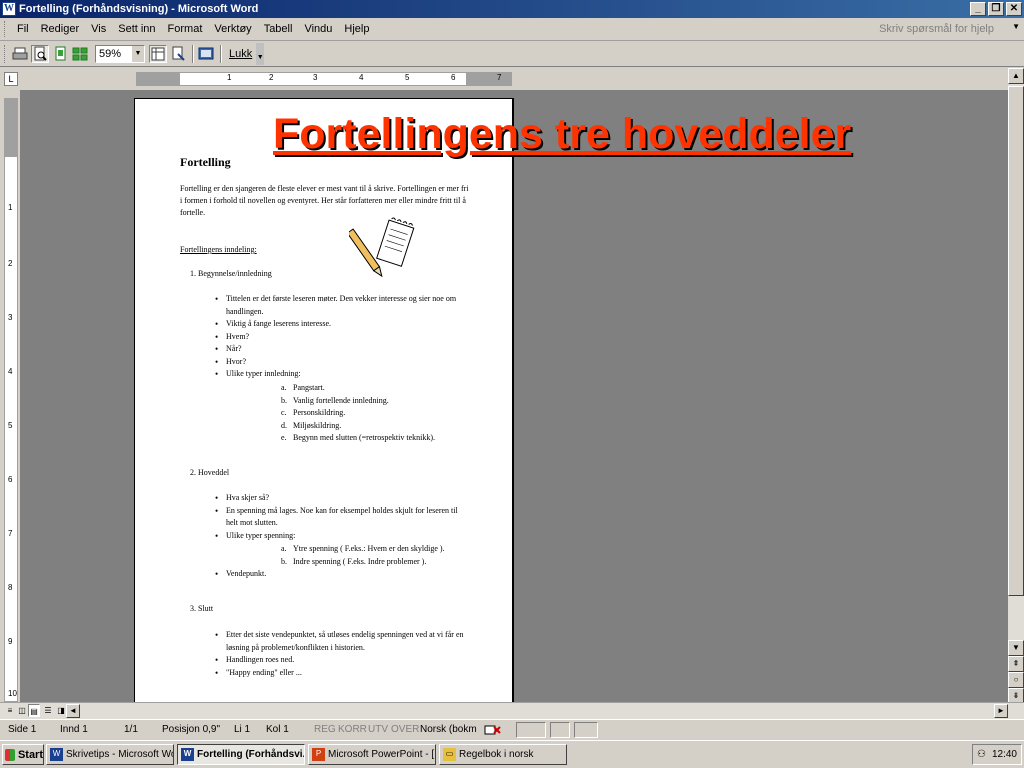  What do you see at coordinates (448, 729) in the screenshot?
I see `status-language: Norsk (bokm` at bounding box center [448, 729].